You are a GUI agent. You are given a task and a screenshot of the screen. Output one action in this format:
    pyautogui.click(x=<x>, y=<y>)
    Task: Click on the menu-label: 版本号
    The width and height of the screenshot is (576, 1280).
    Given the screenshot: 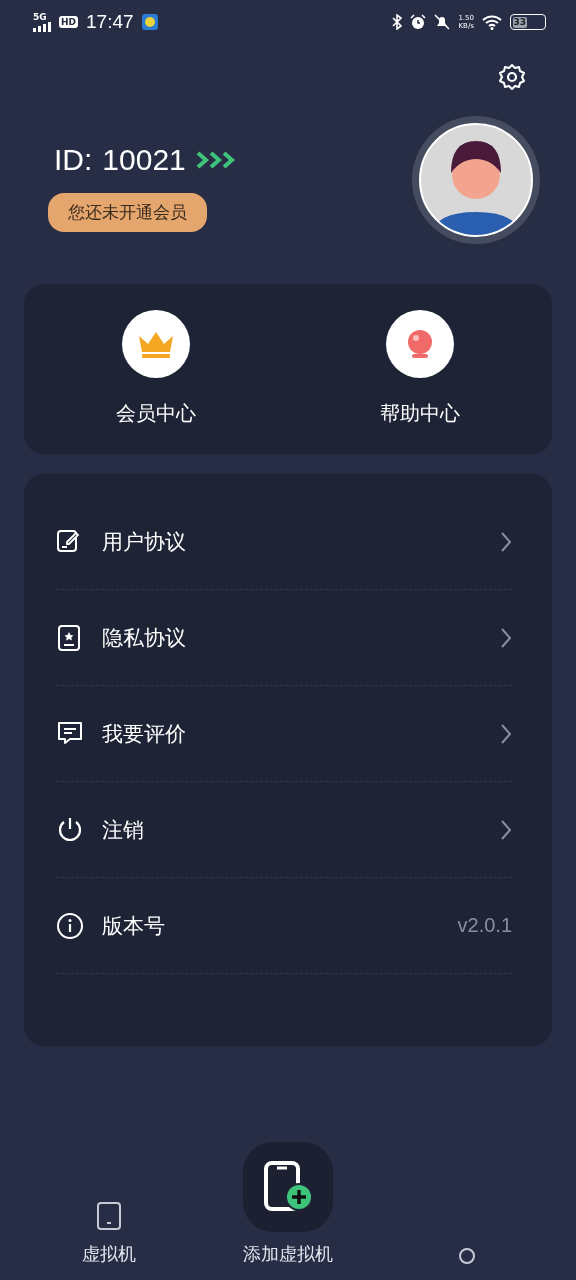 What is the action you would take?
    pyautogui.click(x=134, y=926)
    